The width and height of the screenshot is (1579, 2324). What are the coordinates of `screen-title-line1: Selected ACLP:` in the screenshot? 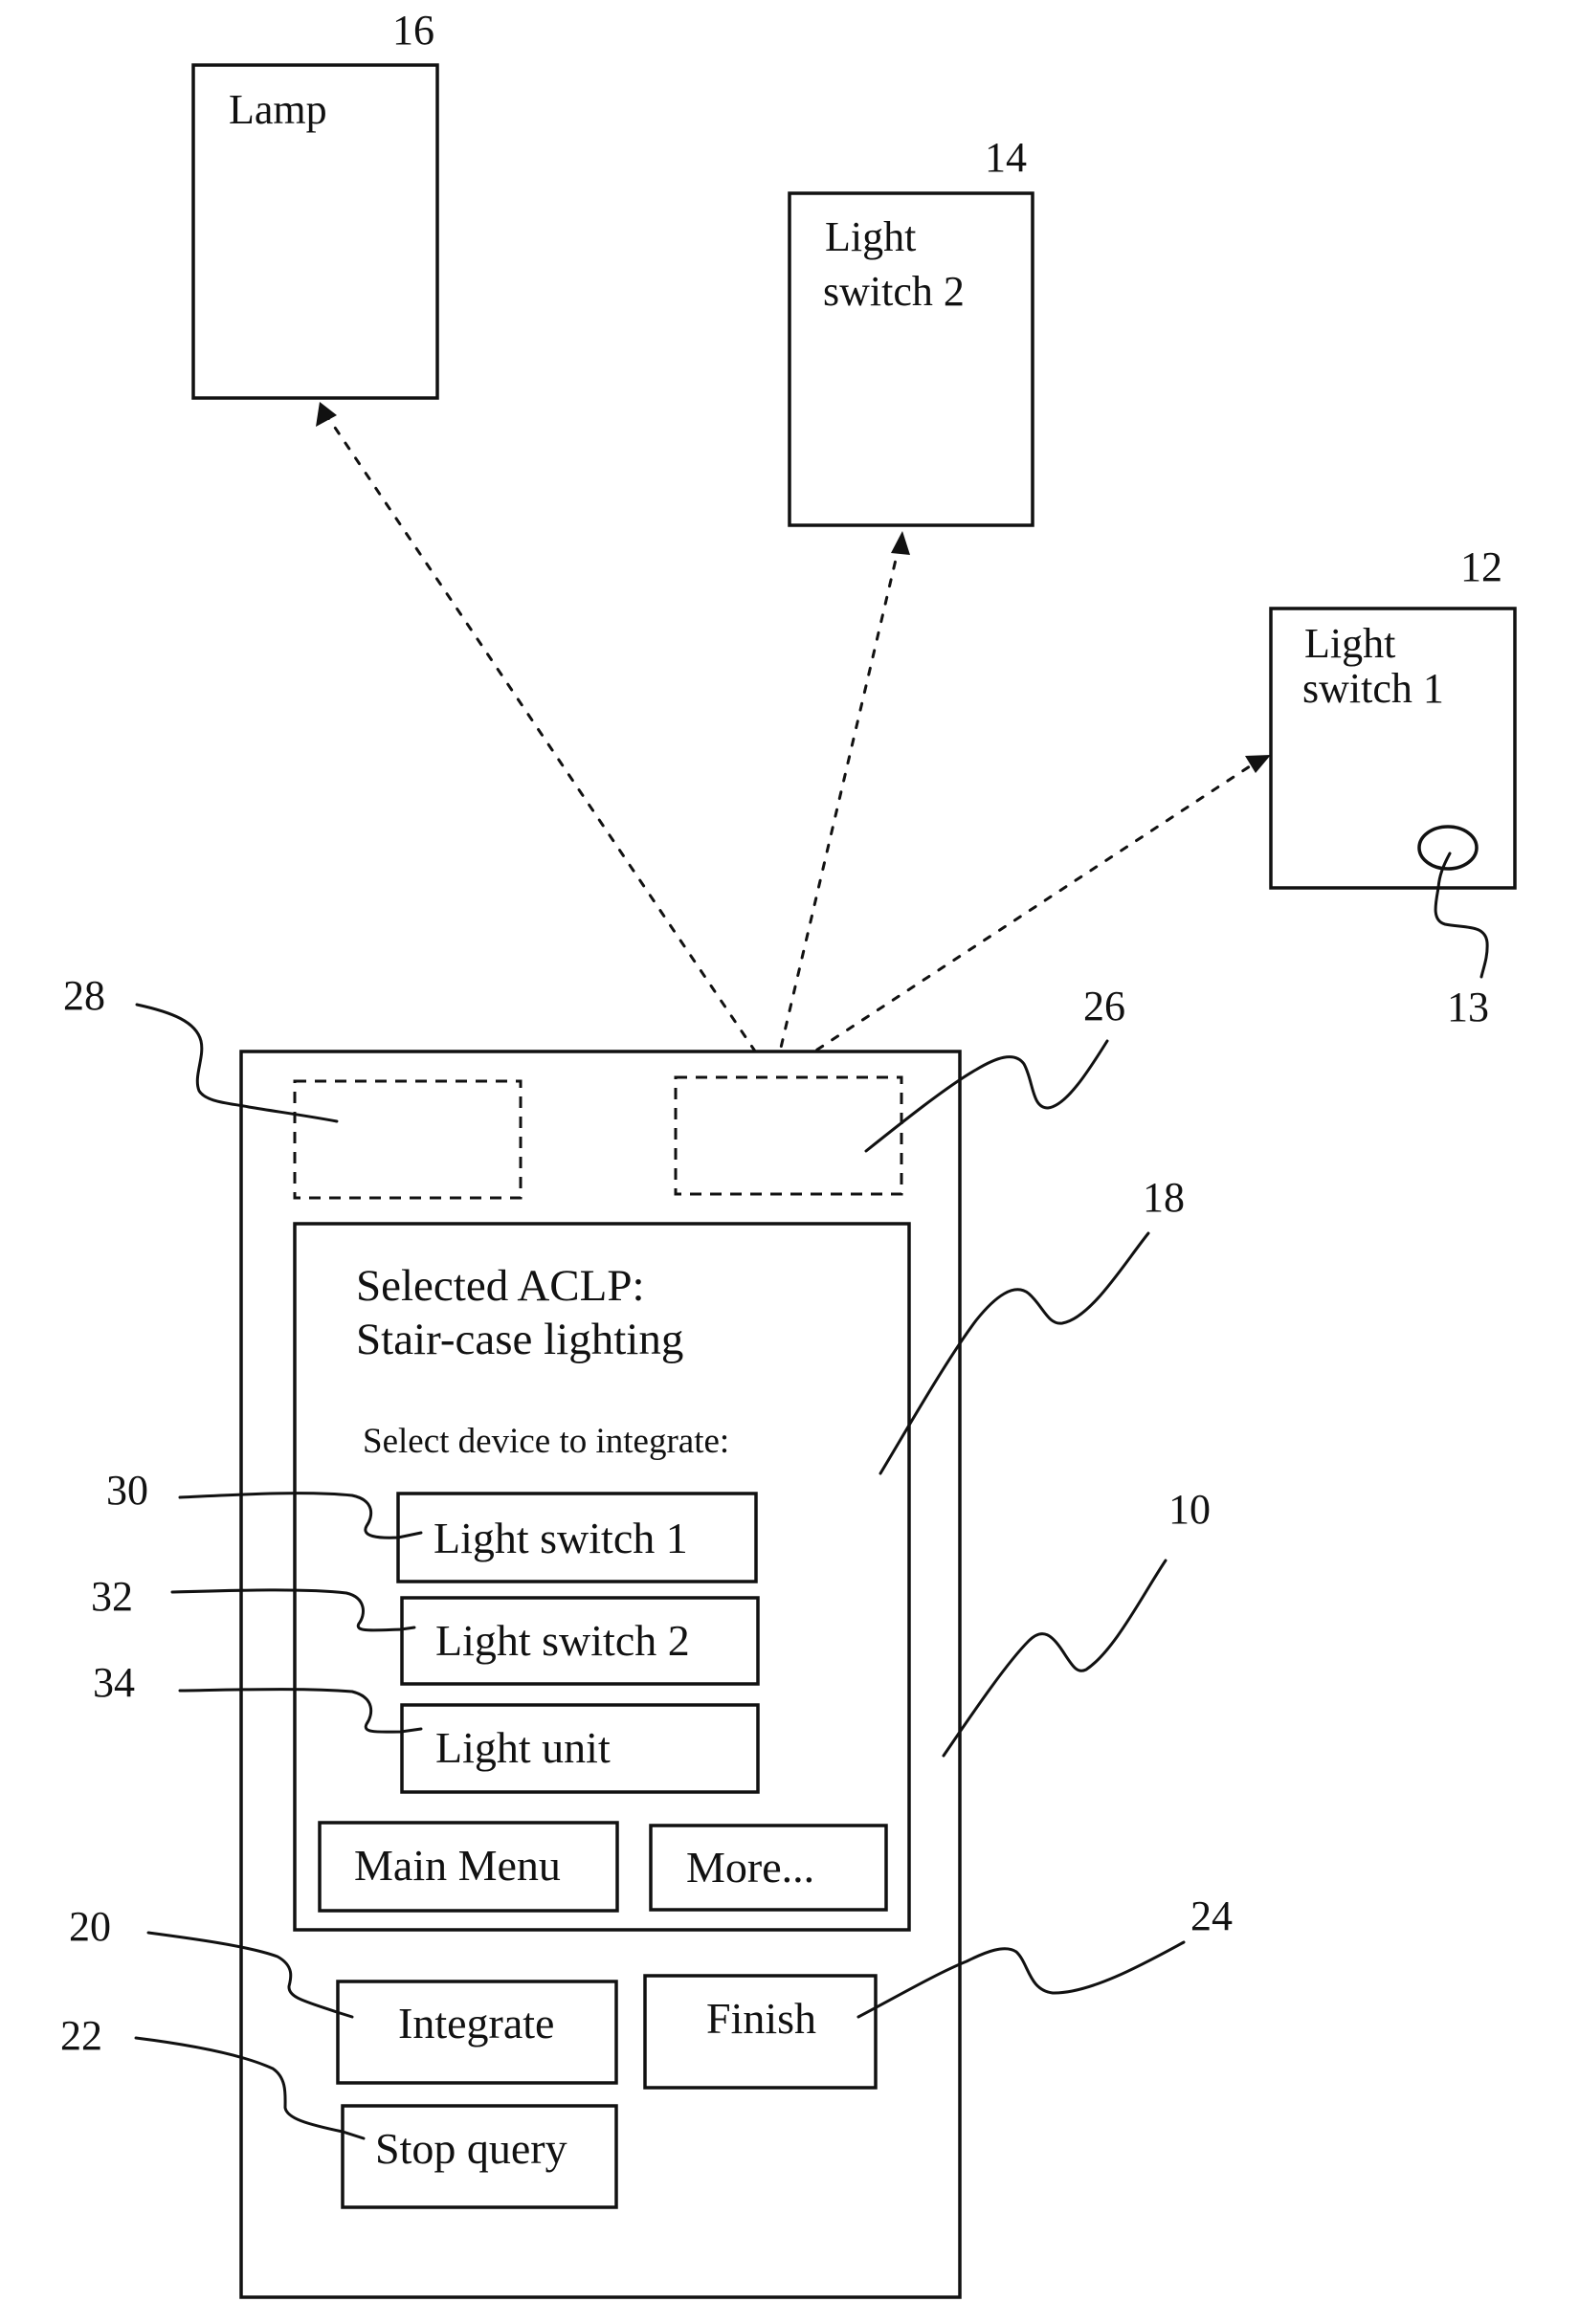 It's located at (500, 1286).